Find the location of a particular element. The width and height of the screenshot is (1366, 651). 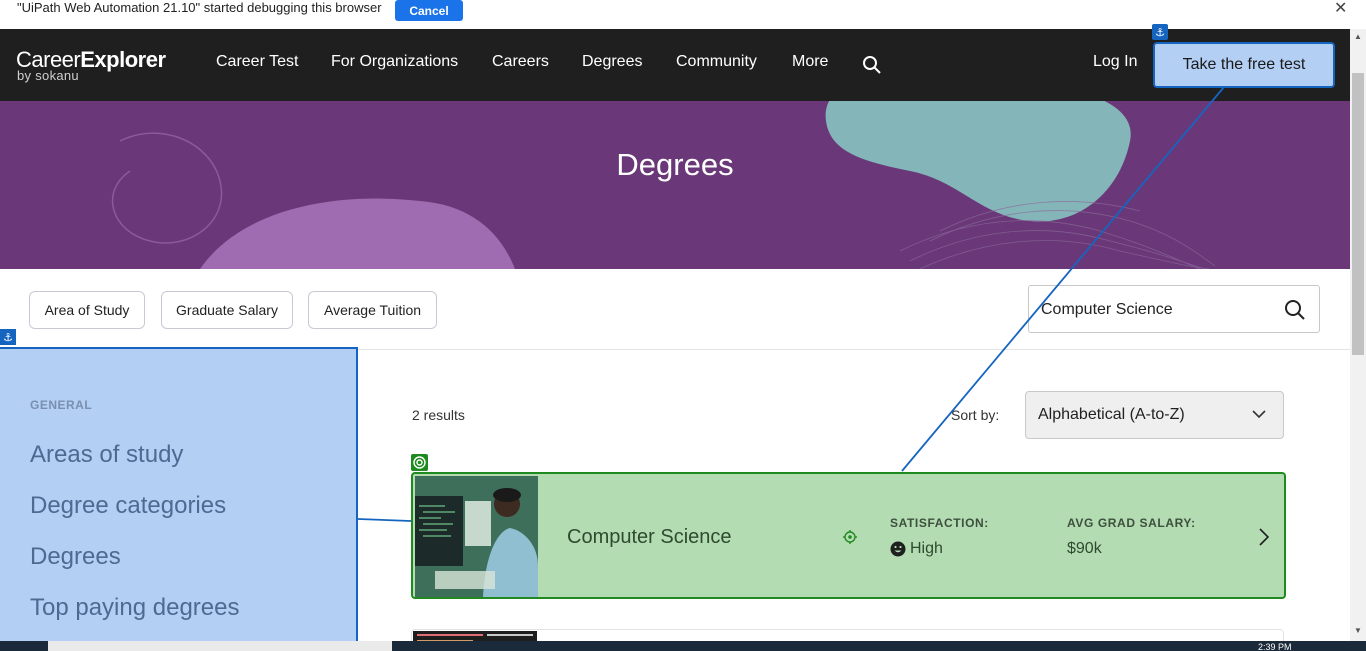

sidebar-item-degrees: Degrees is located at coordinates (75, 557).